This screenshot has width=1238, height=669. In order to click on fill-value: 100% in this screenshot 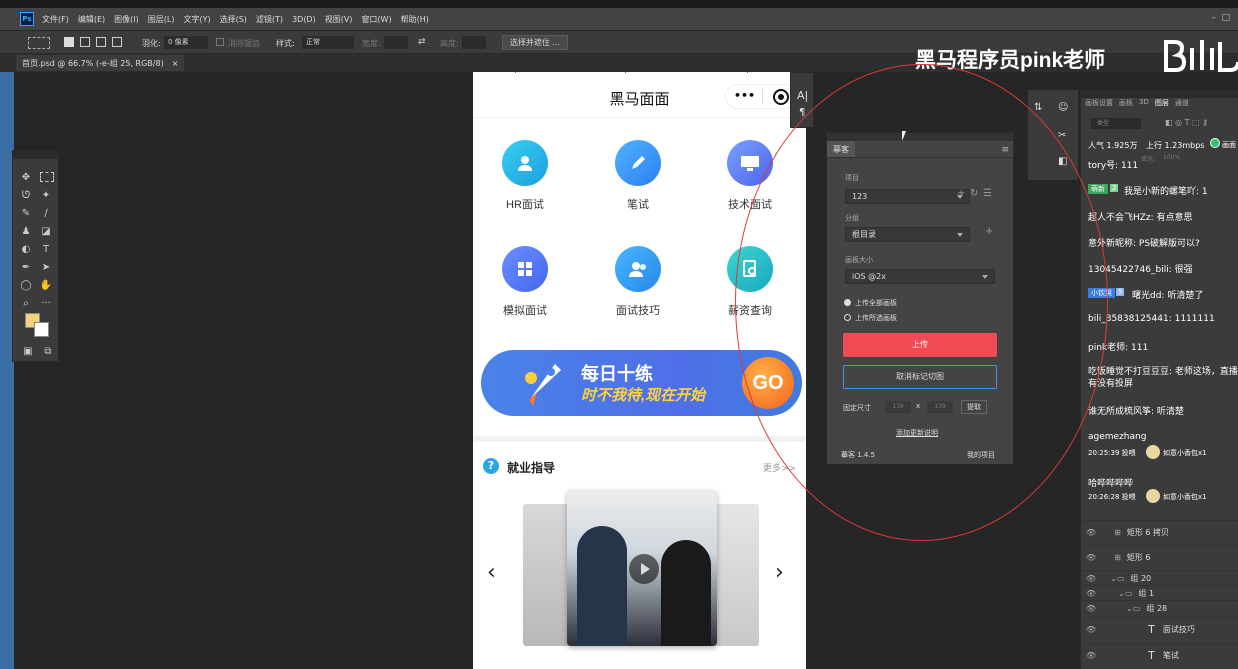, I will do `click(1171, 157)`.